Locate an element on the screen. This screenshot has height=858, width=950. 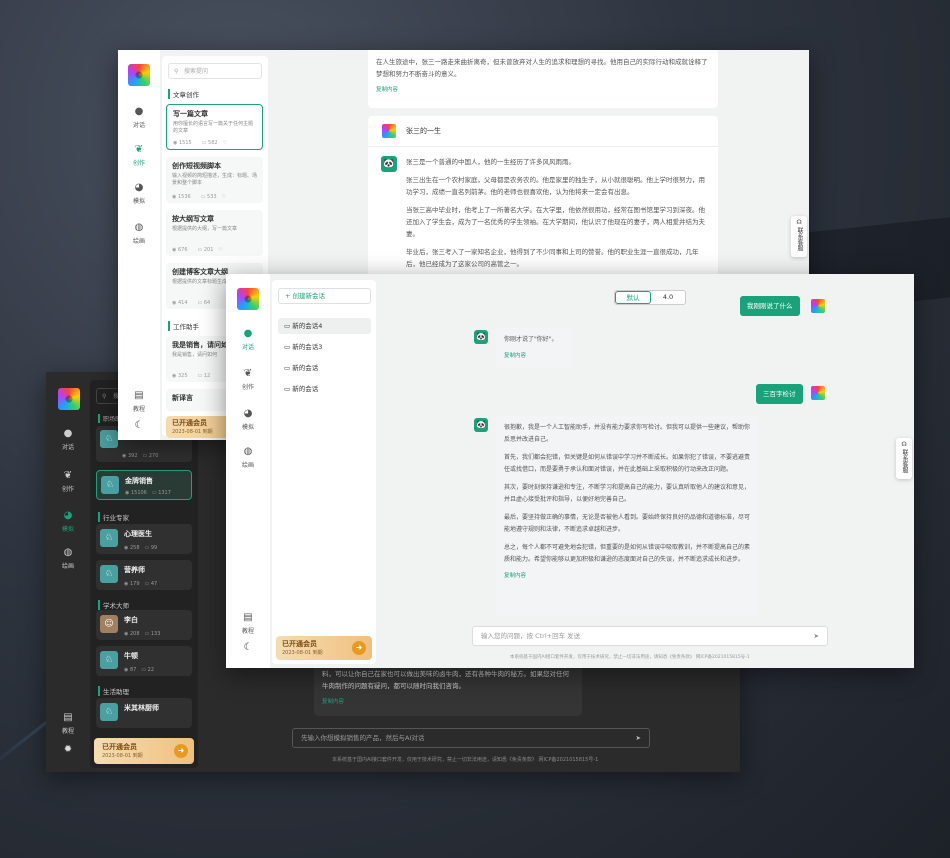
section-life: 生活助理 is located at coordinates (113, 691).